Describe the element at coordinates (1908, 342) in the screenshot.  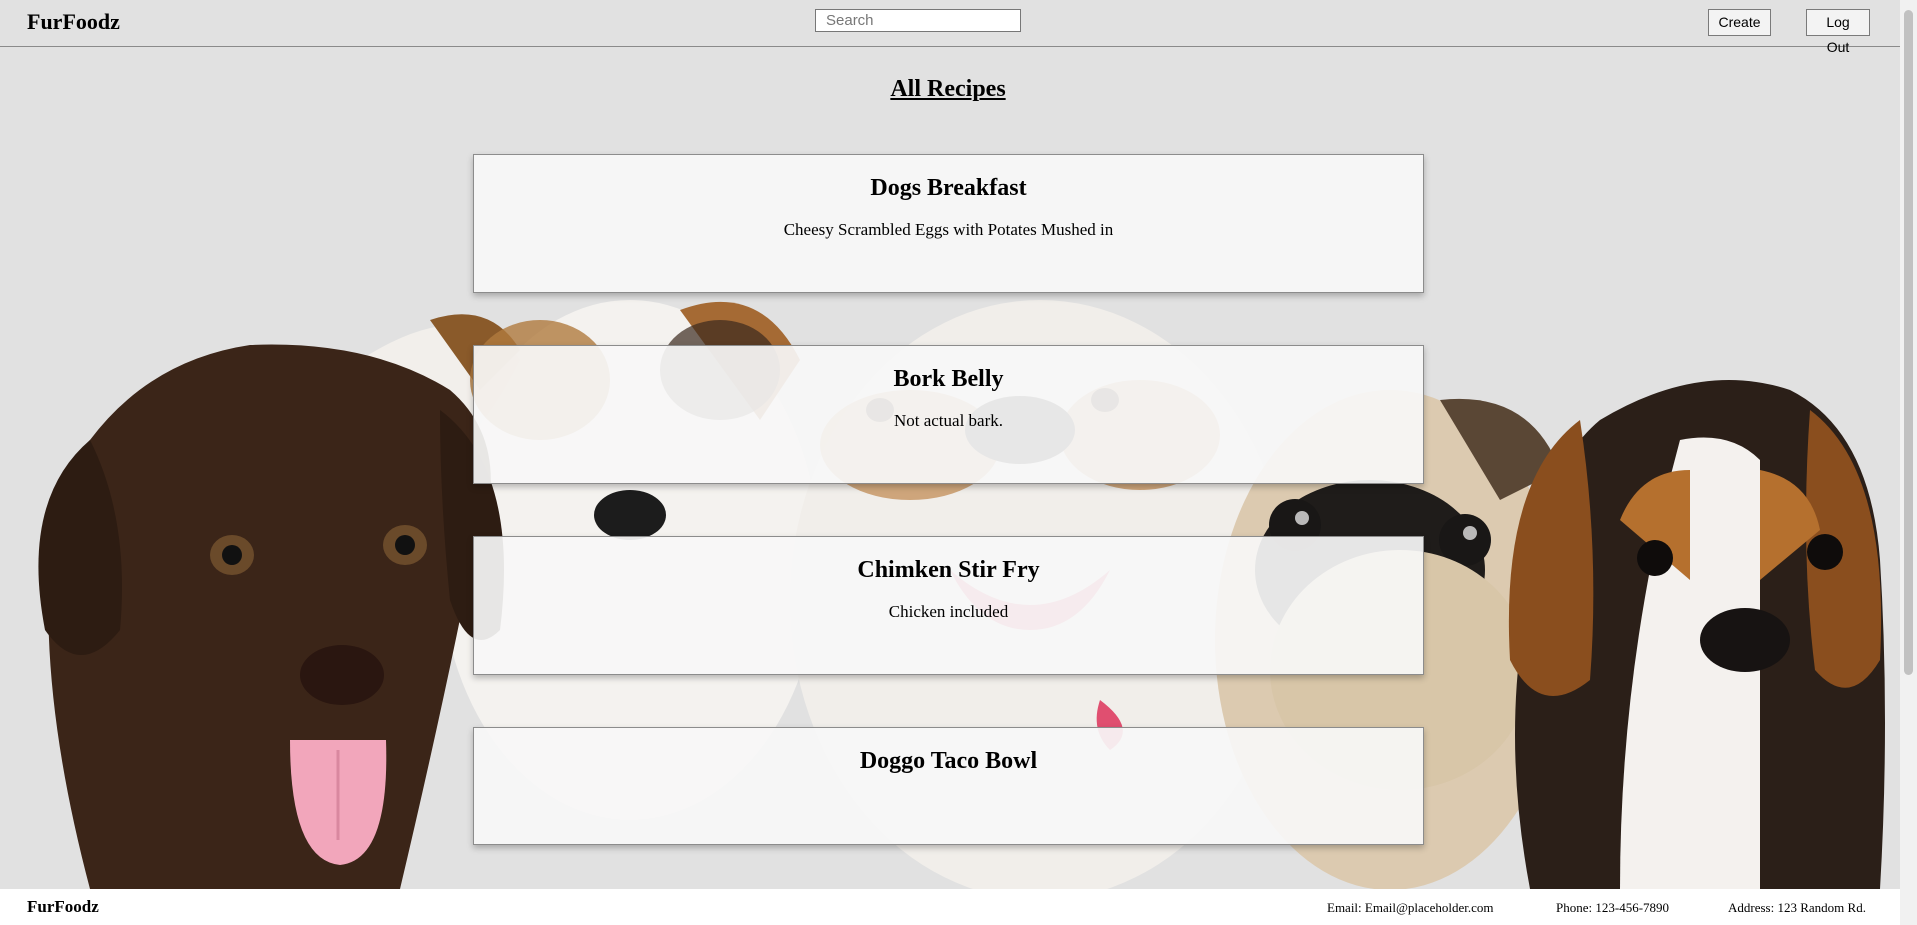
I see `scrollbar-thumb` at that location.